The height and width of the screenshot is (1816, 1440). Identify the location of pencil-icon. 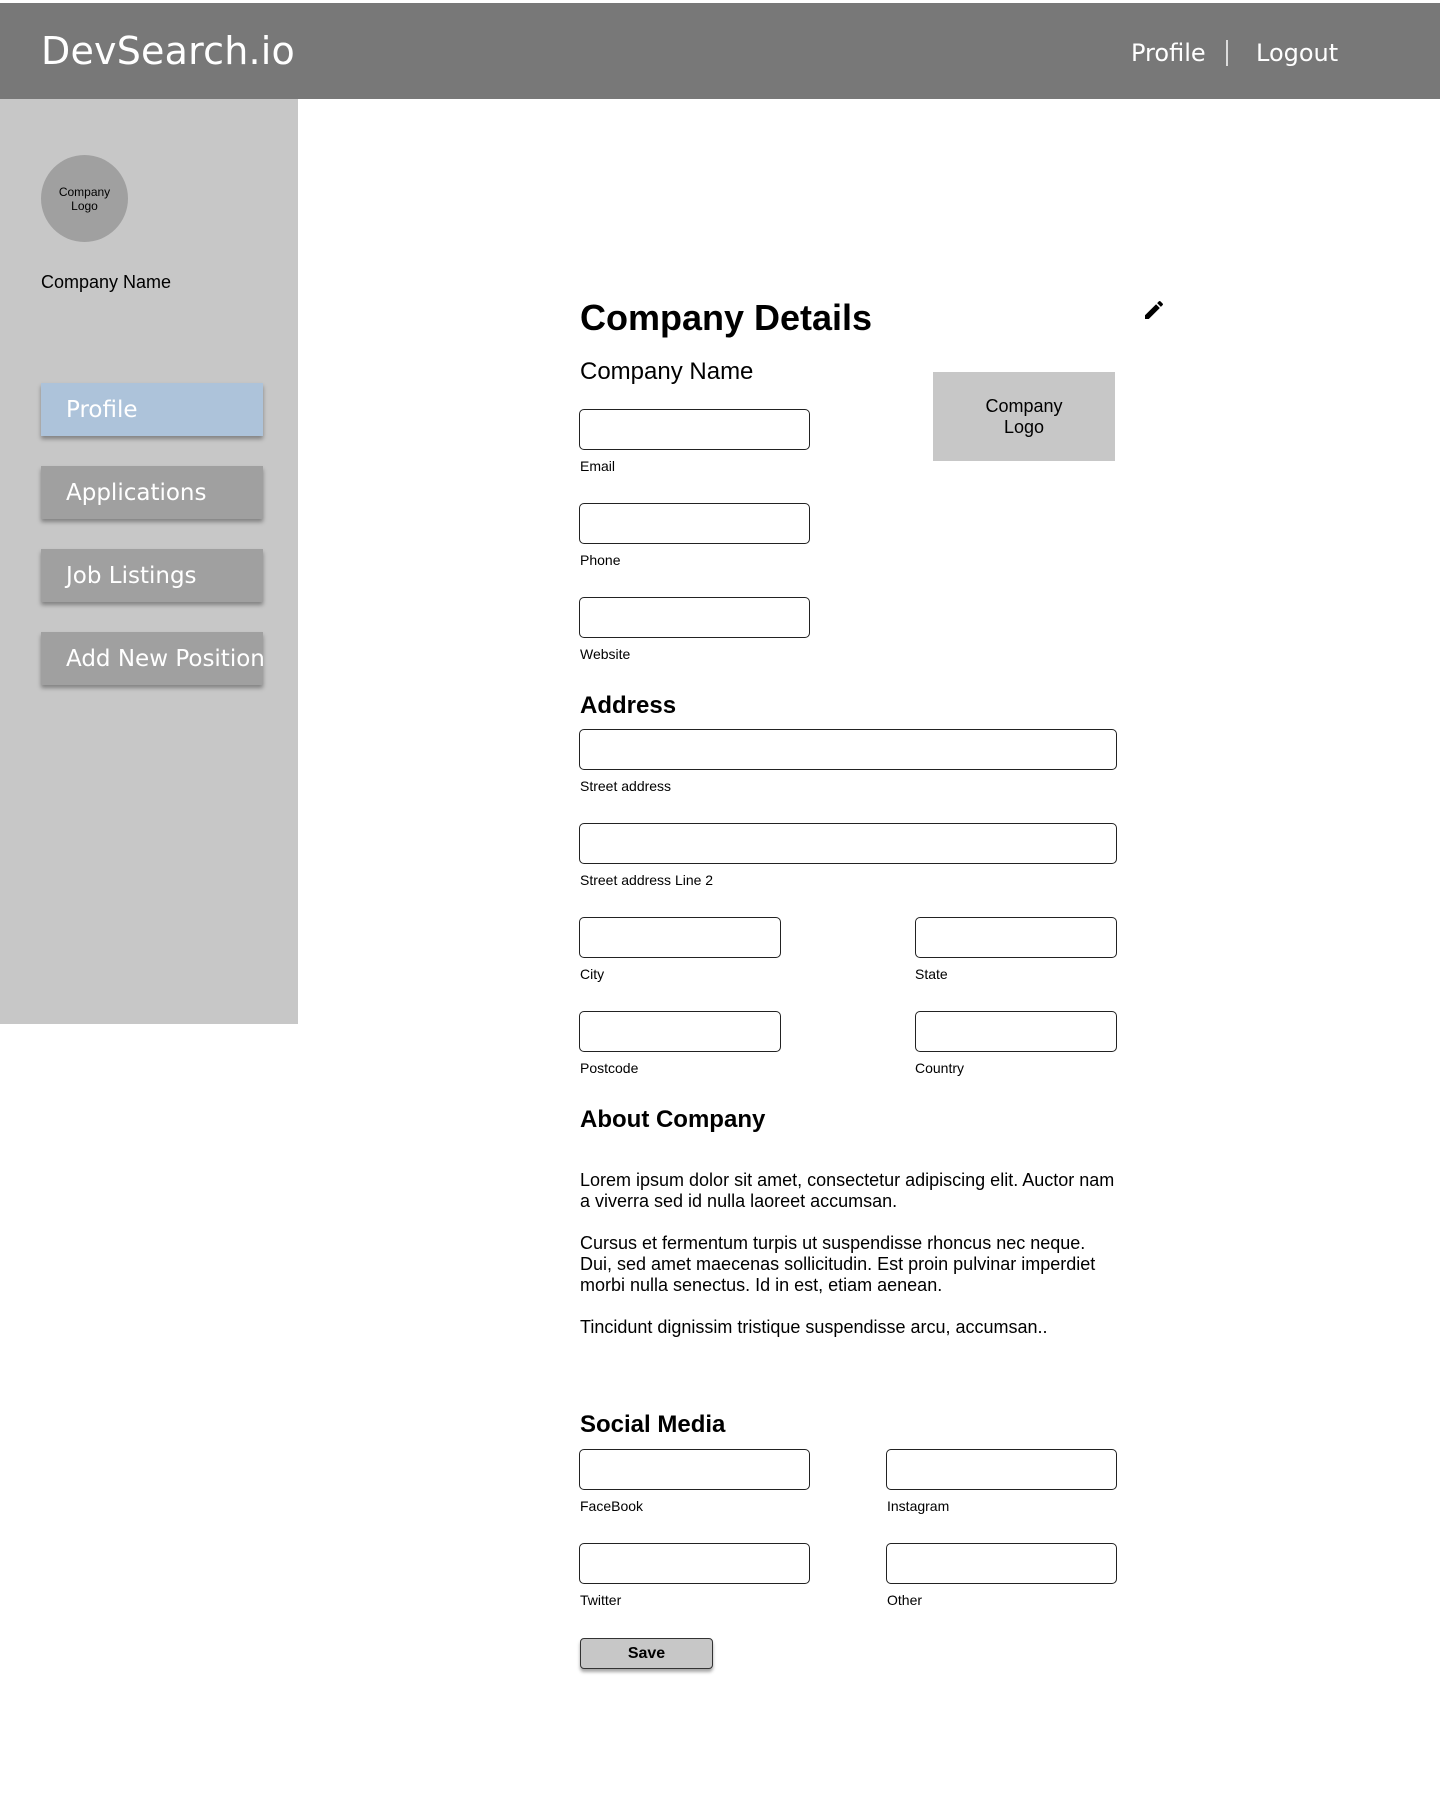
(1154, 310).